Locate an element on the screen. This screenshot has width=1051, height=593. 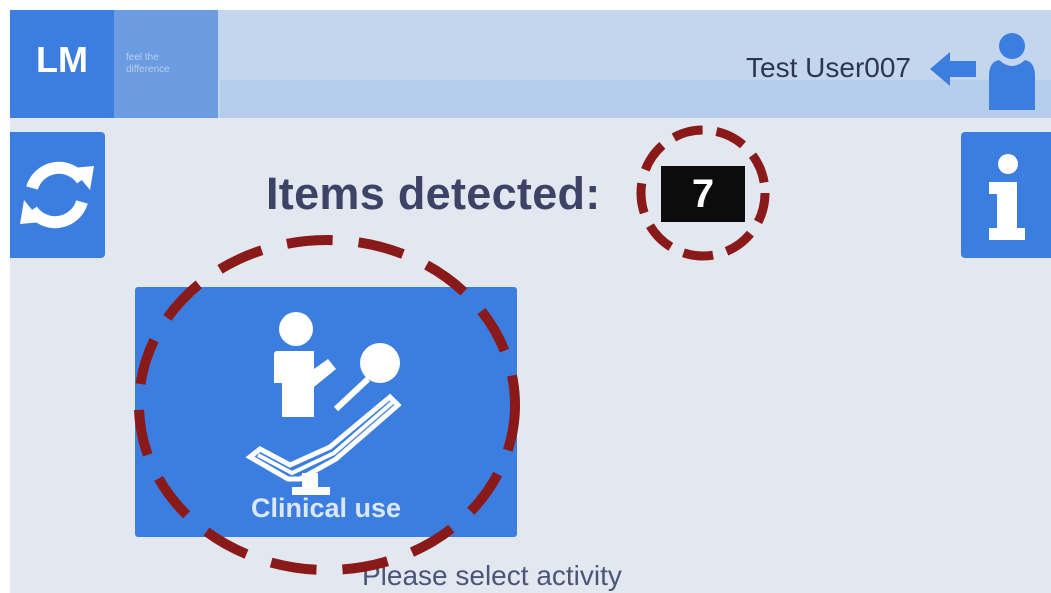
items-detected-label: Items detected: is located at coordinates (433, 193).